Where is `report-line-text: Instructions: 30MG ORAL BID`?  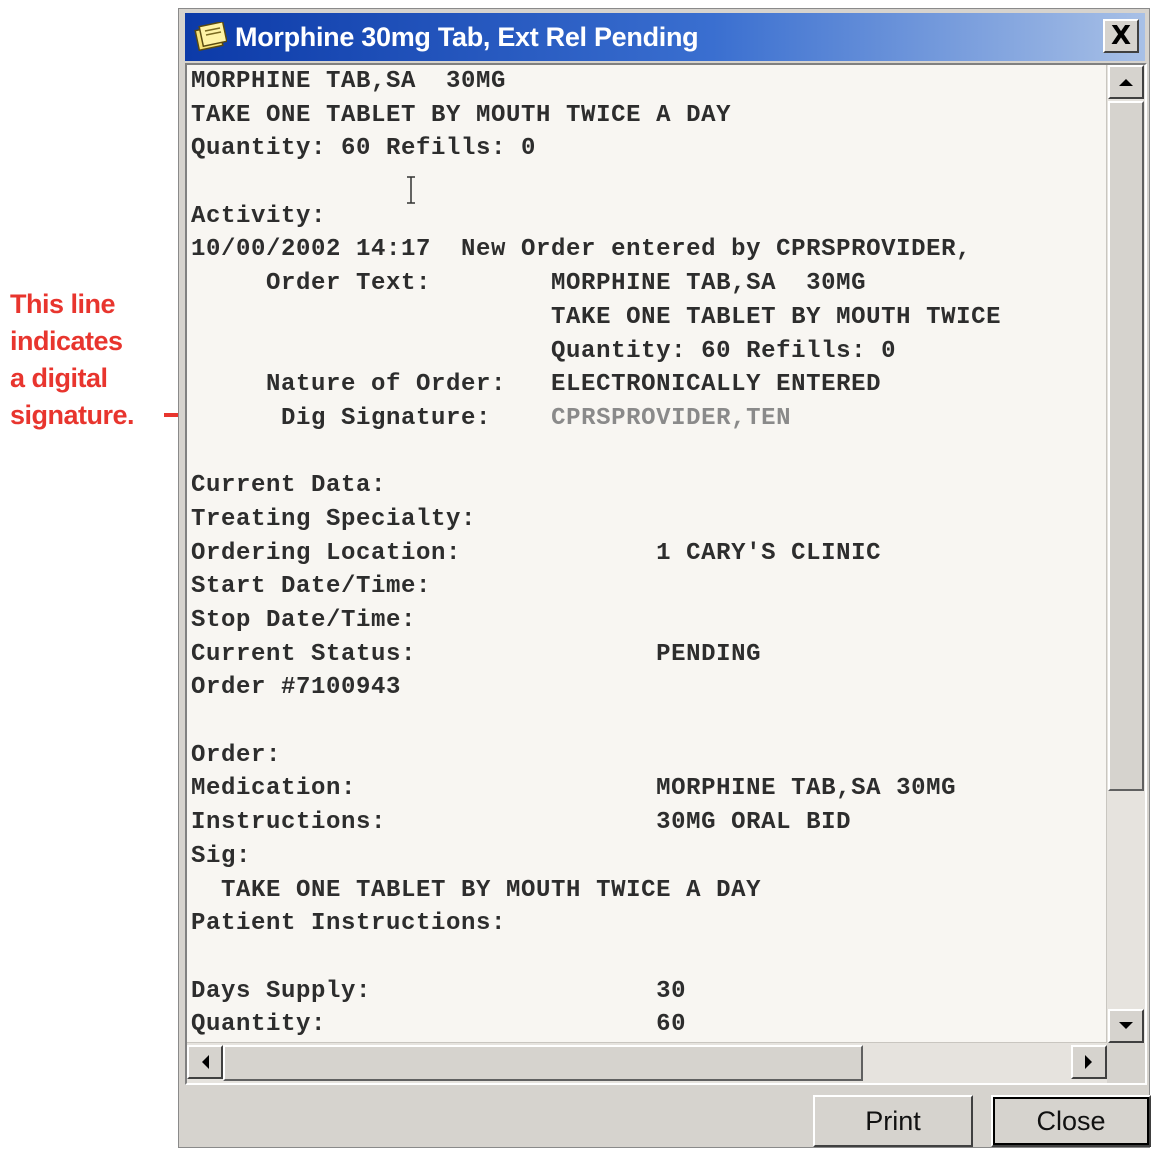
report-line-text: Instructions: 30MG ORAL BID is located at coordinates (521, 823).